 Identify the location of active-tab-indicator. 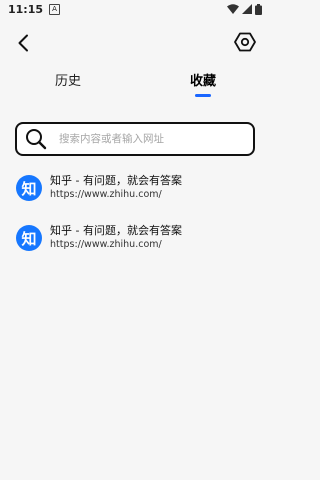
(203, 95).